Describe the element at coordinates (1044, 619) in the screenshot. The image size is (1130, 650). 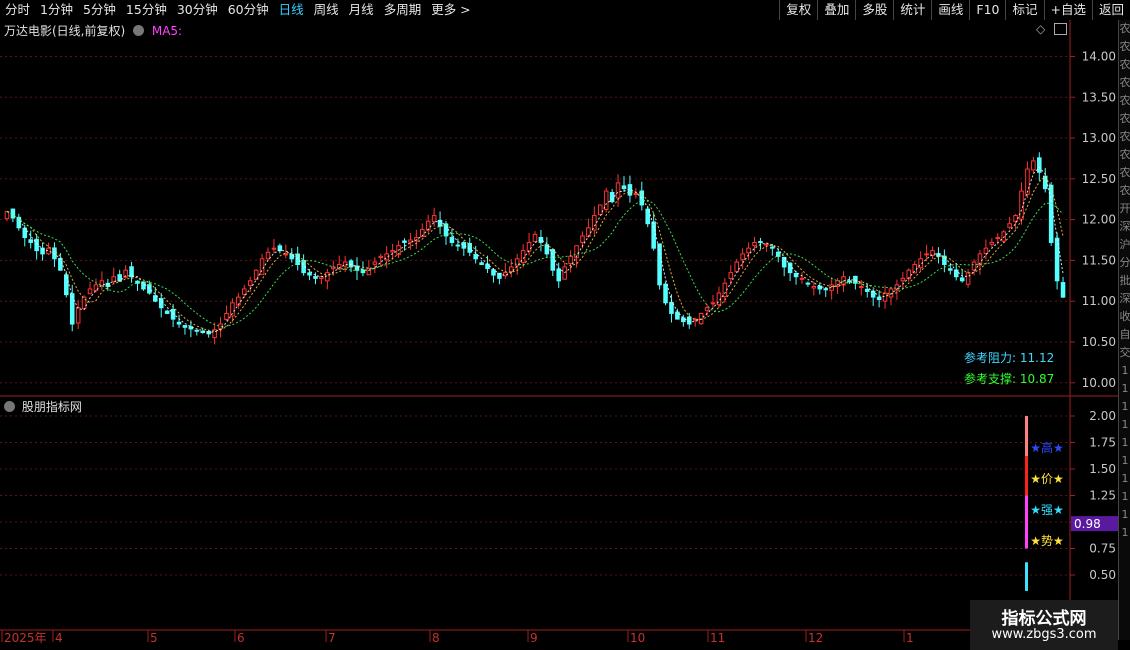
I see `watermark-title: 指标公式网` at that location.